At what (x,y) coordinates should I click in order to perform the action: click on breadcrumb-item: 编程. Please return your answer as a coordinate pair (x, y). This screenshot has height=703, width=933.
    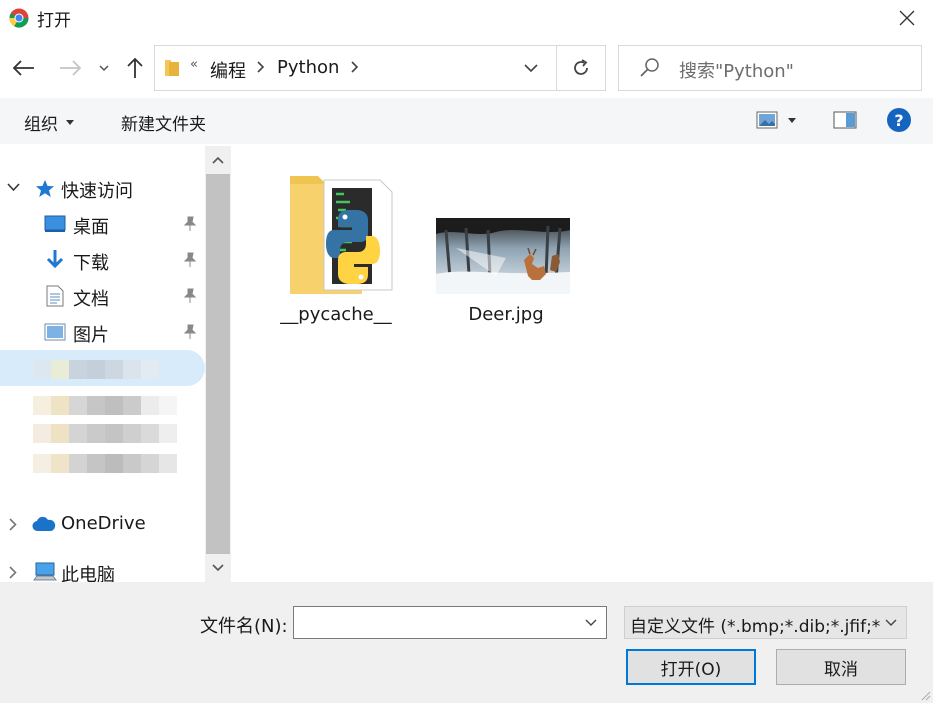
    Looking at the image, I should click on (228, 70).